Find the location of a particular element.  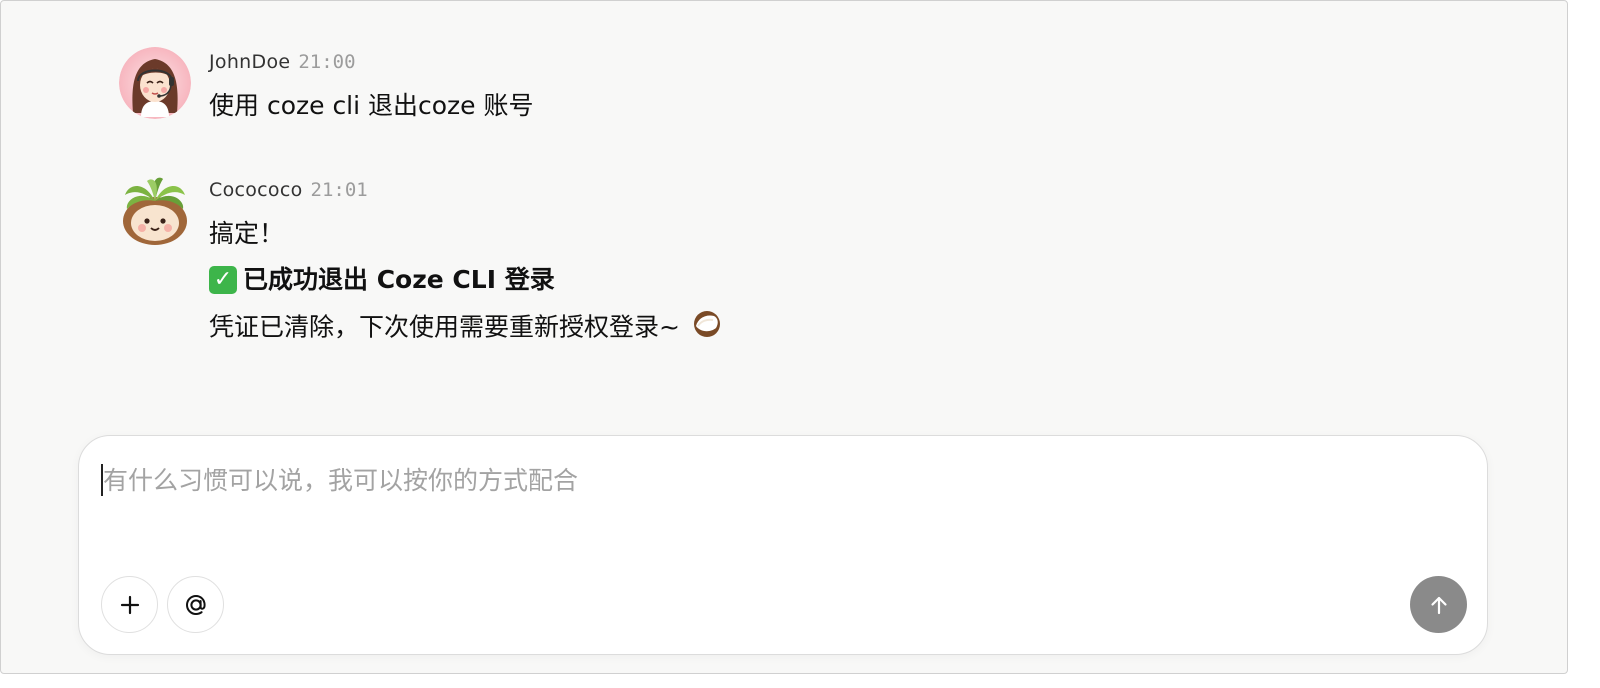

plus-icon is located at coordinates (129, 604).